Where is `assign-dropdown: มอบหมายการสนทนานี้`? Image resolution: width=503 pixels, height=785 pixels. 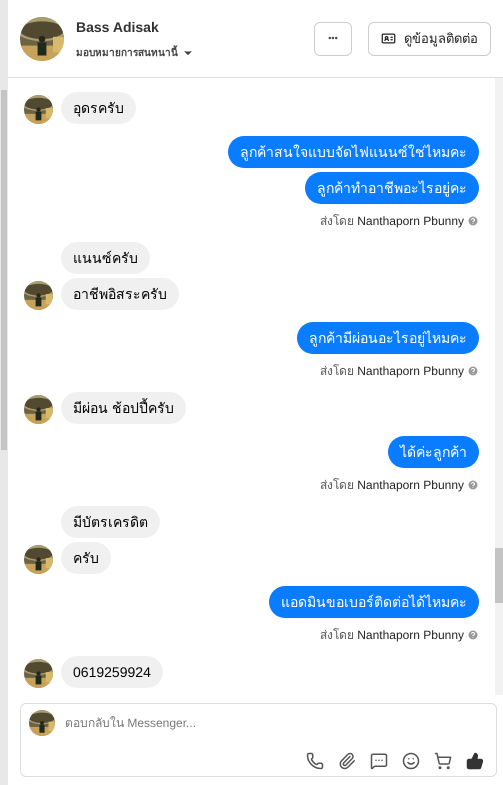 assign-dropdown: มอบหมายการสนทนานี้ is located at coordinates (195, 53).